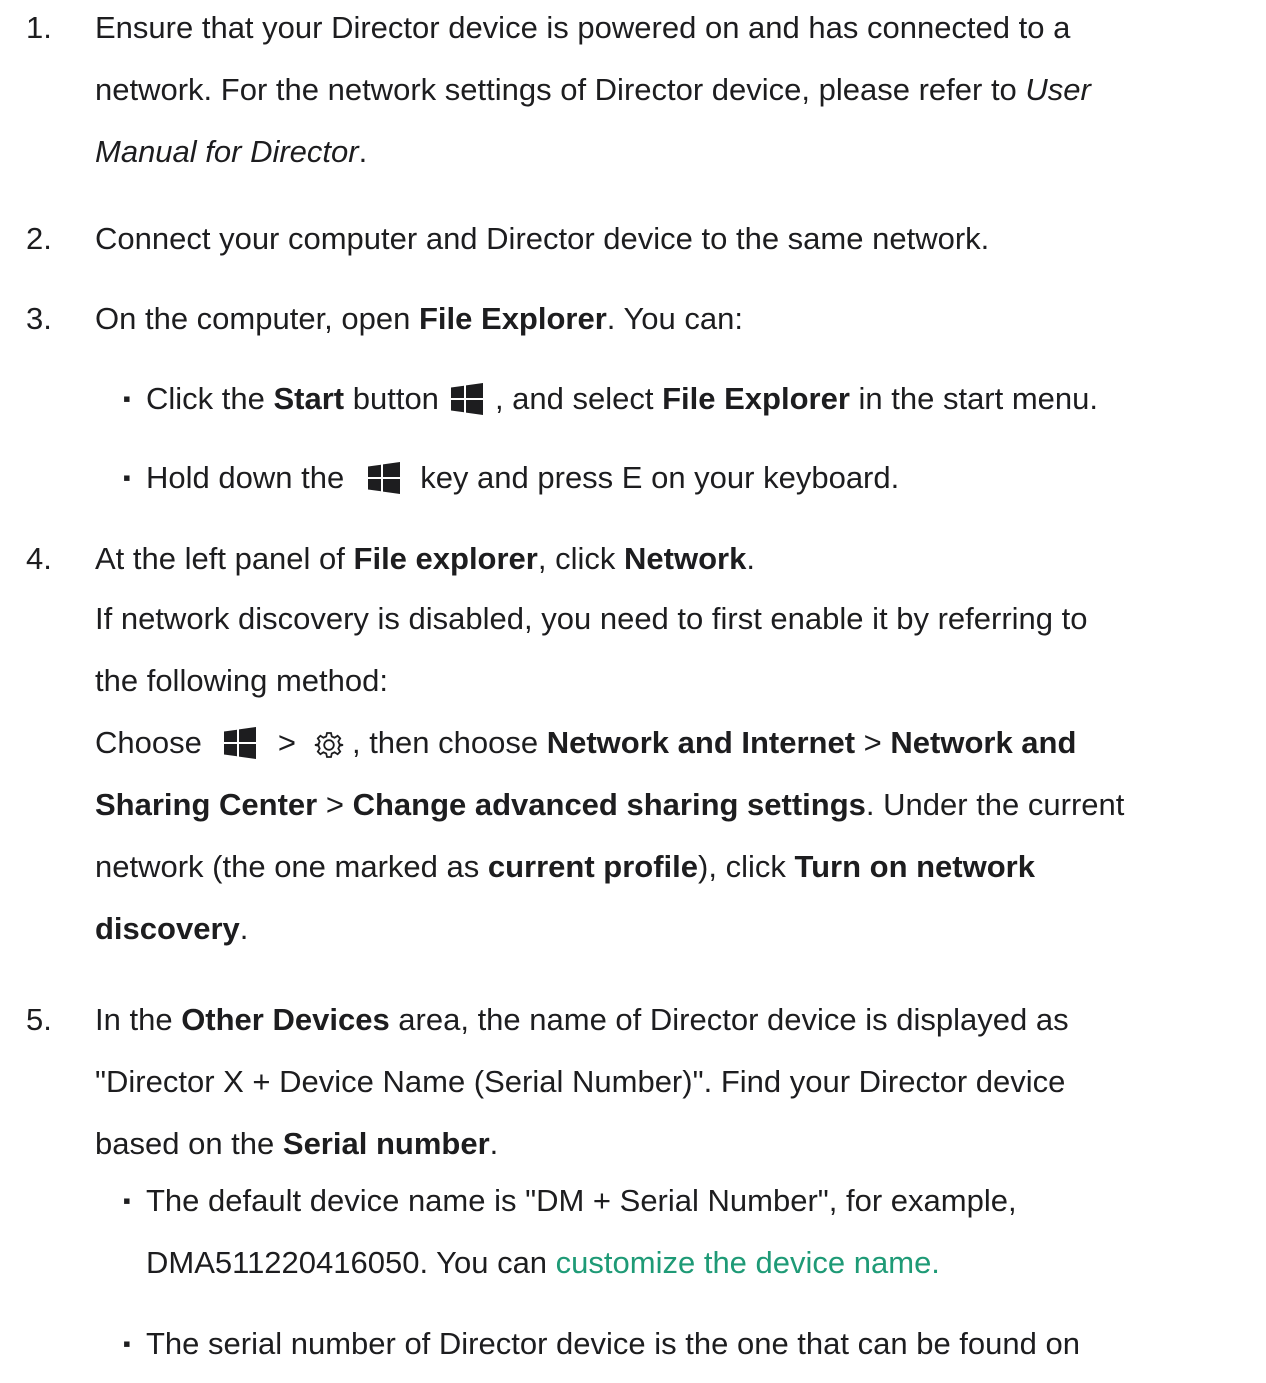 This screenshot has width=1266, height=1383. What do you see at coordinates (746, 866) in the screenshot?
I see `step-4-text: ), click` at bounding box center [746, 866].